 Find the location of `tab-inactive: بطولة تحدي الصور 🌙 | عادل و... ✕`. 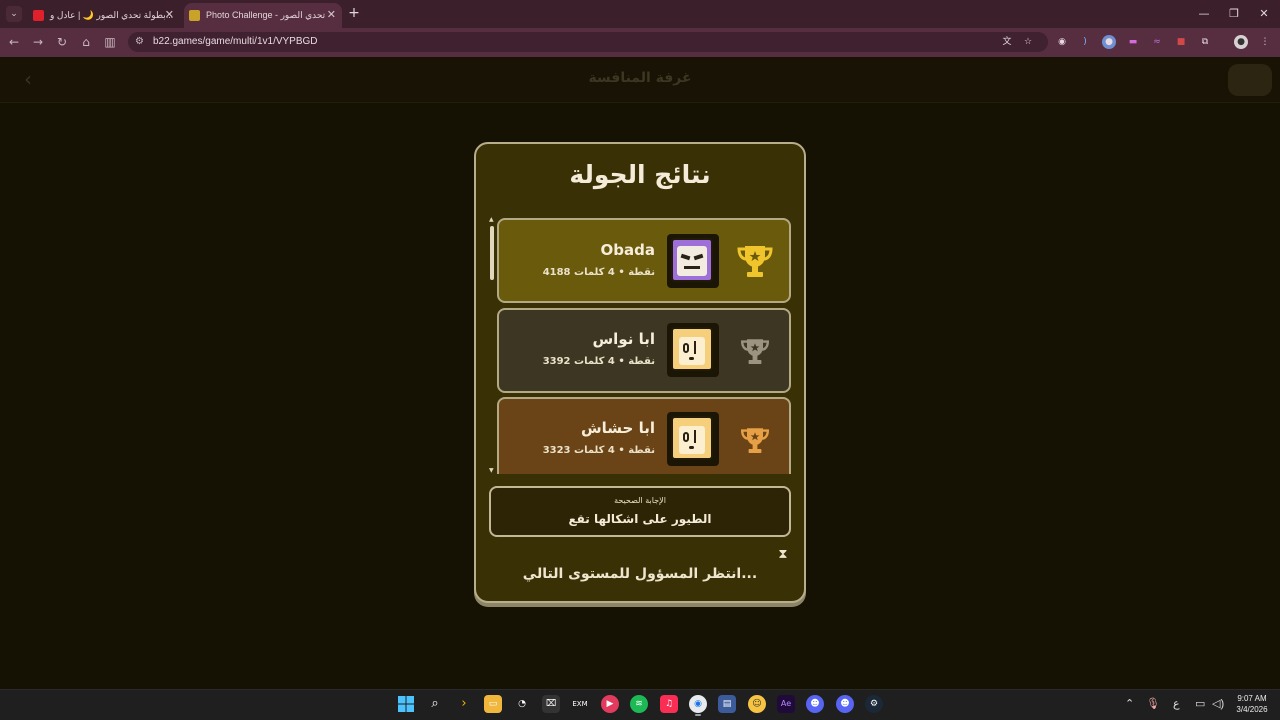

tab-inactive: بطولة تحدي الصور 🌙 | عادل و... ✕ is located at coordinates (104, 15).